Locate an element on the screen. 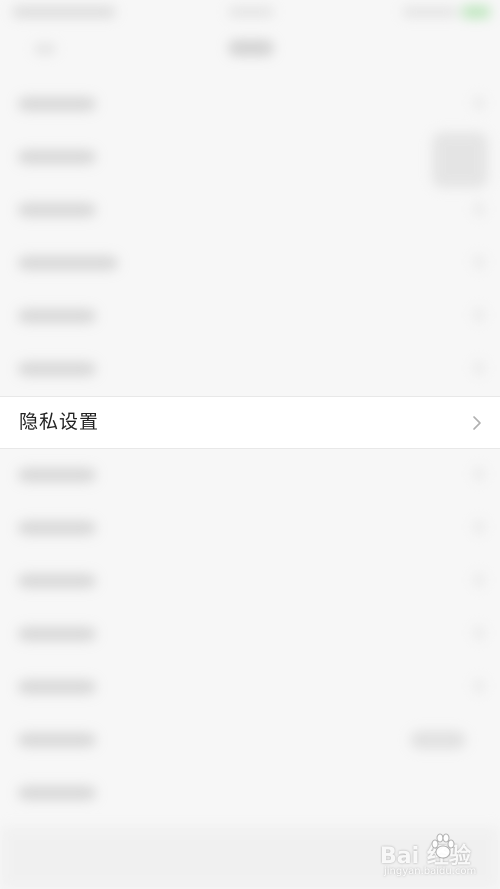 This screenshot has width=500, height=889. status-bar is located at coordinates (250, 13).